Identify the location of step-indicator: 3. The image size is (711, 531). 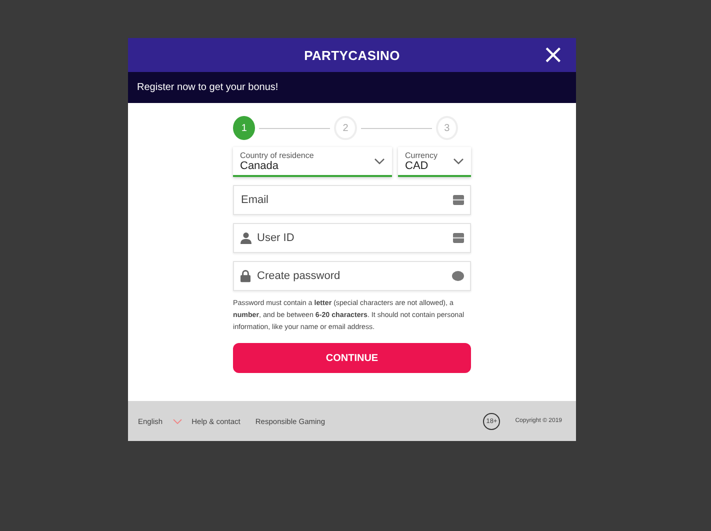
(447, 128).